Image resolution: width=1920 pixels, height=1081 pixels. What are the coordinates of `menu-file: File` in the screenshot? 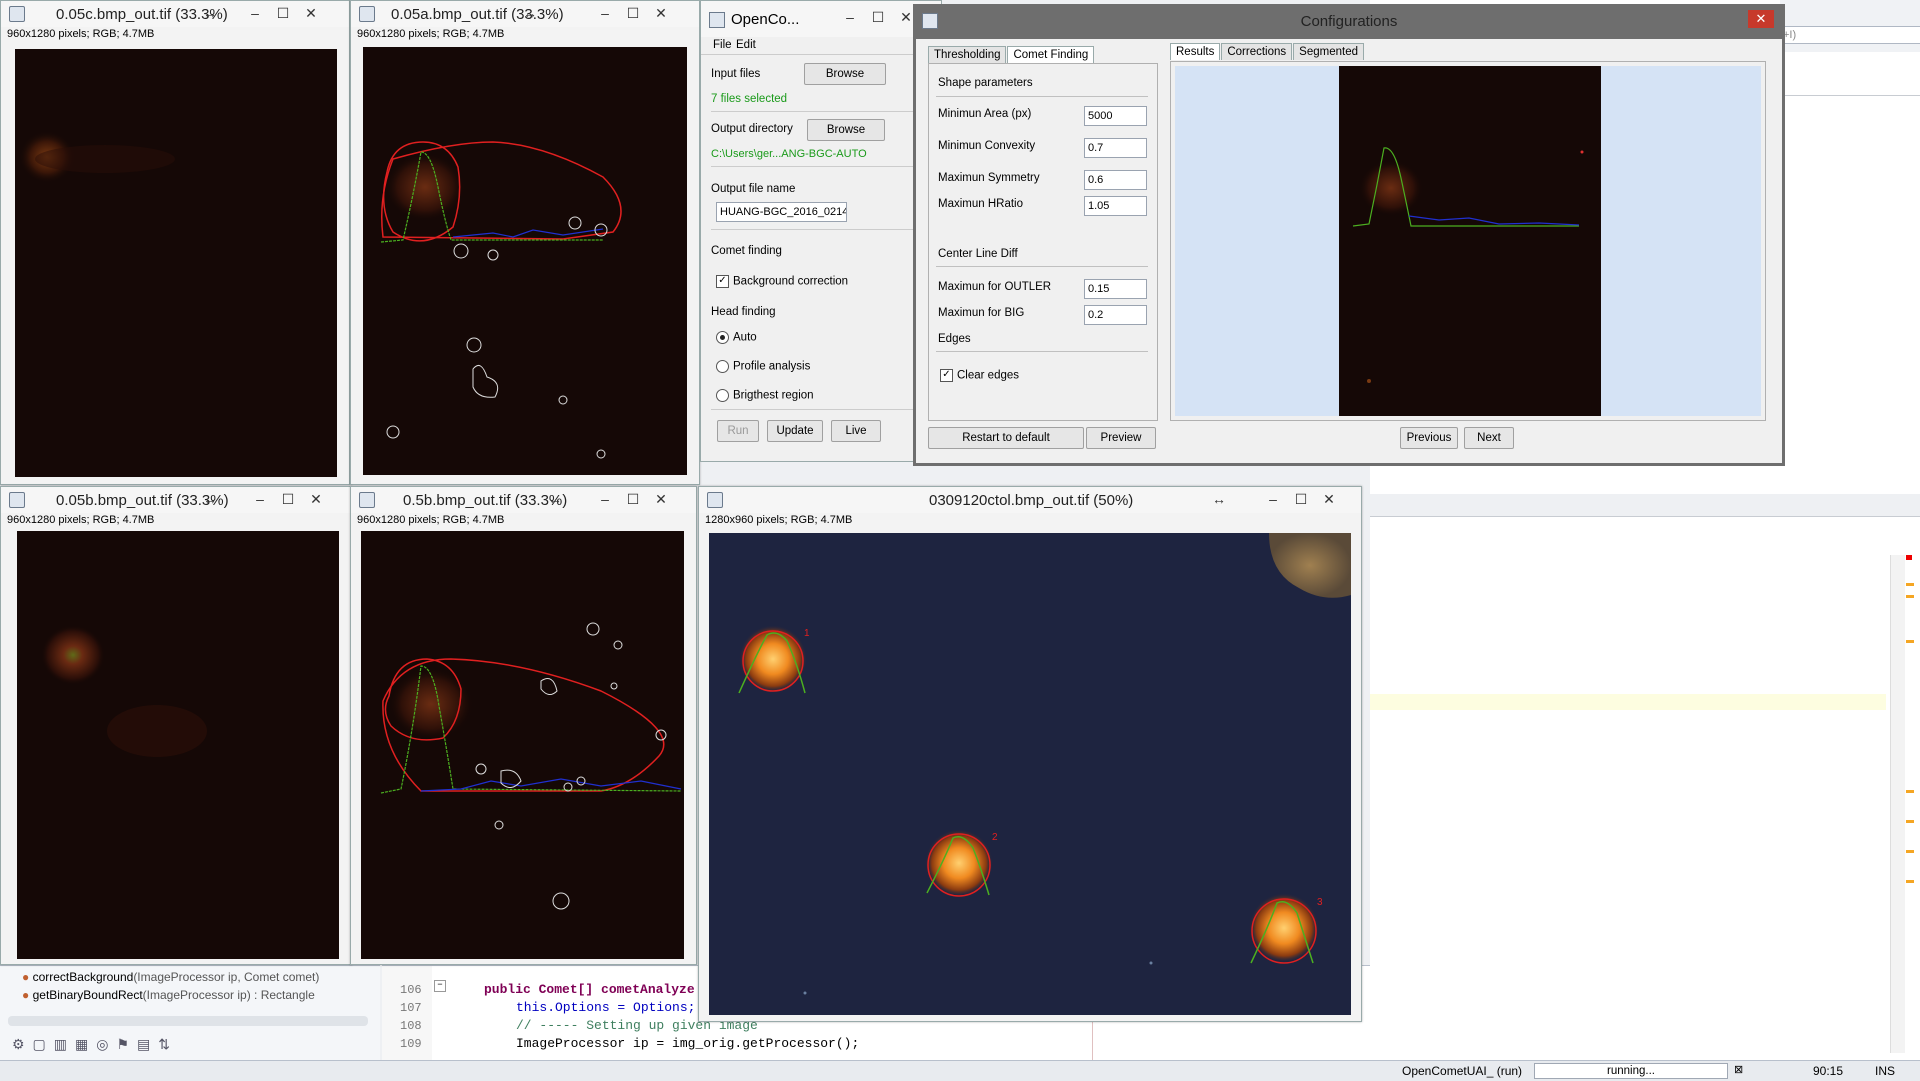 It's located at (722, 45).